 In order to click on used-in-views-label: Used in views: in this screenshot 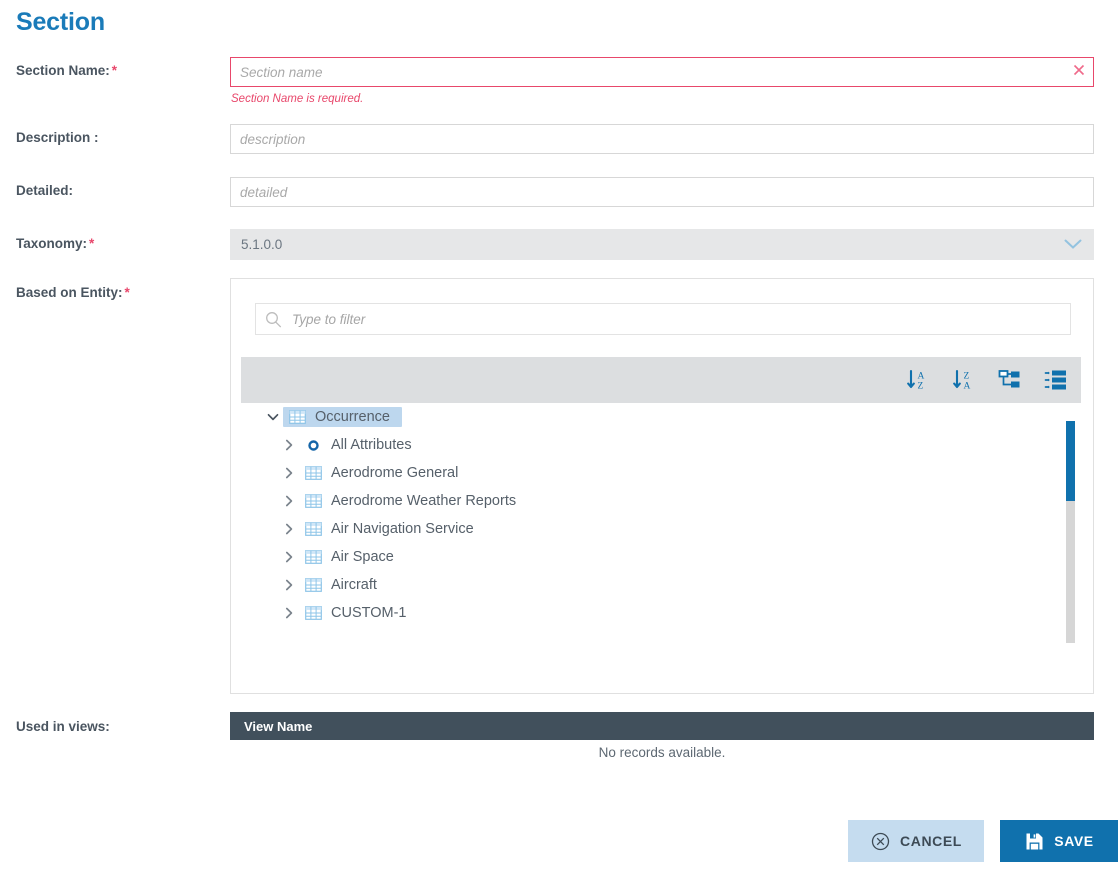, I will do `click(63, 726)`.